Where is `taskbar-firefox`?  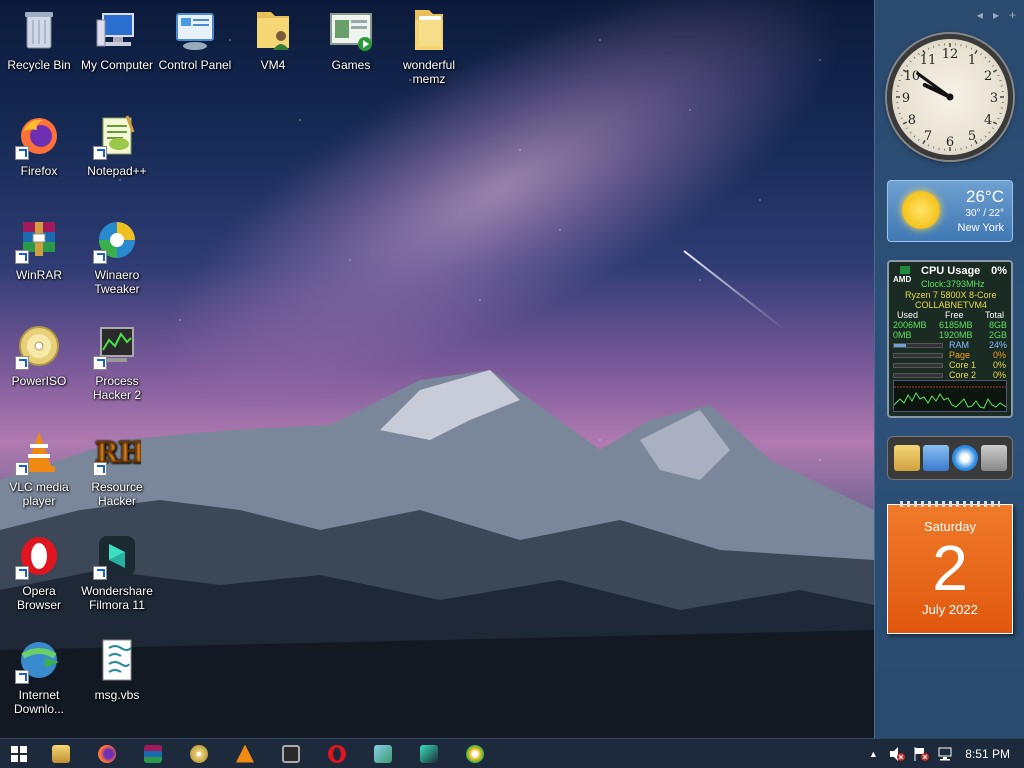 taskbar-firefox is located at coordinates (107, 753).